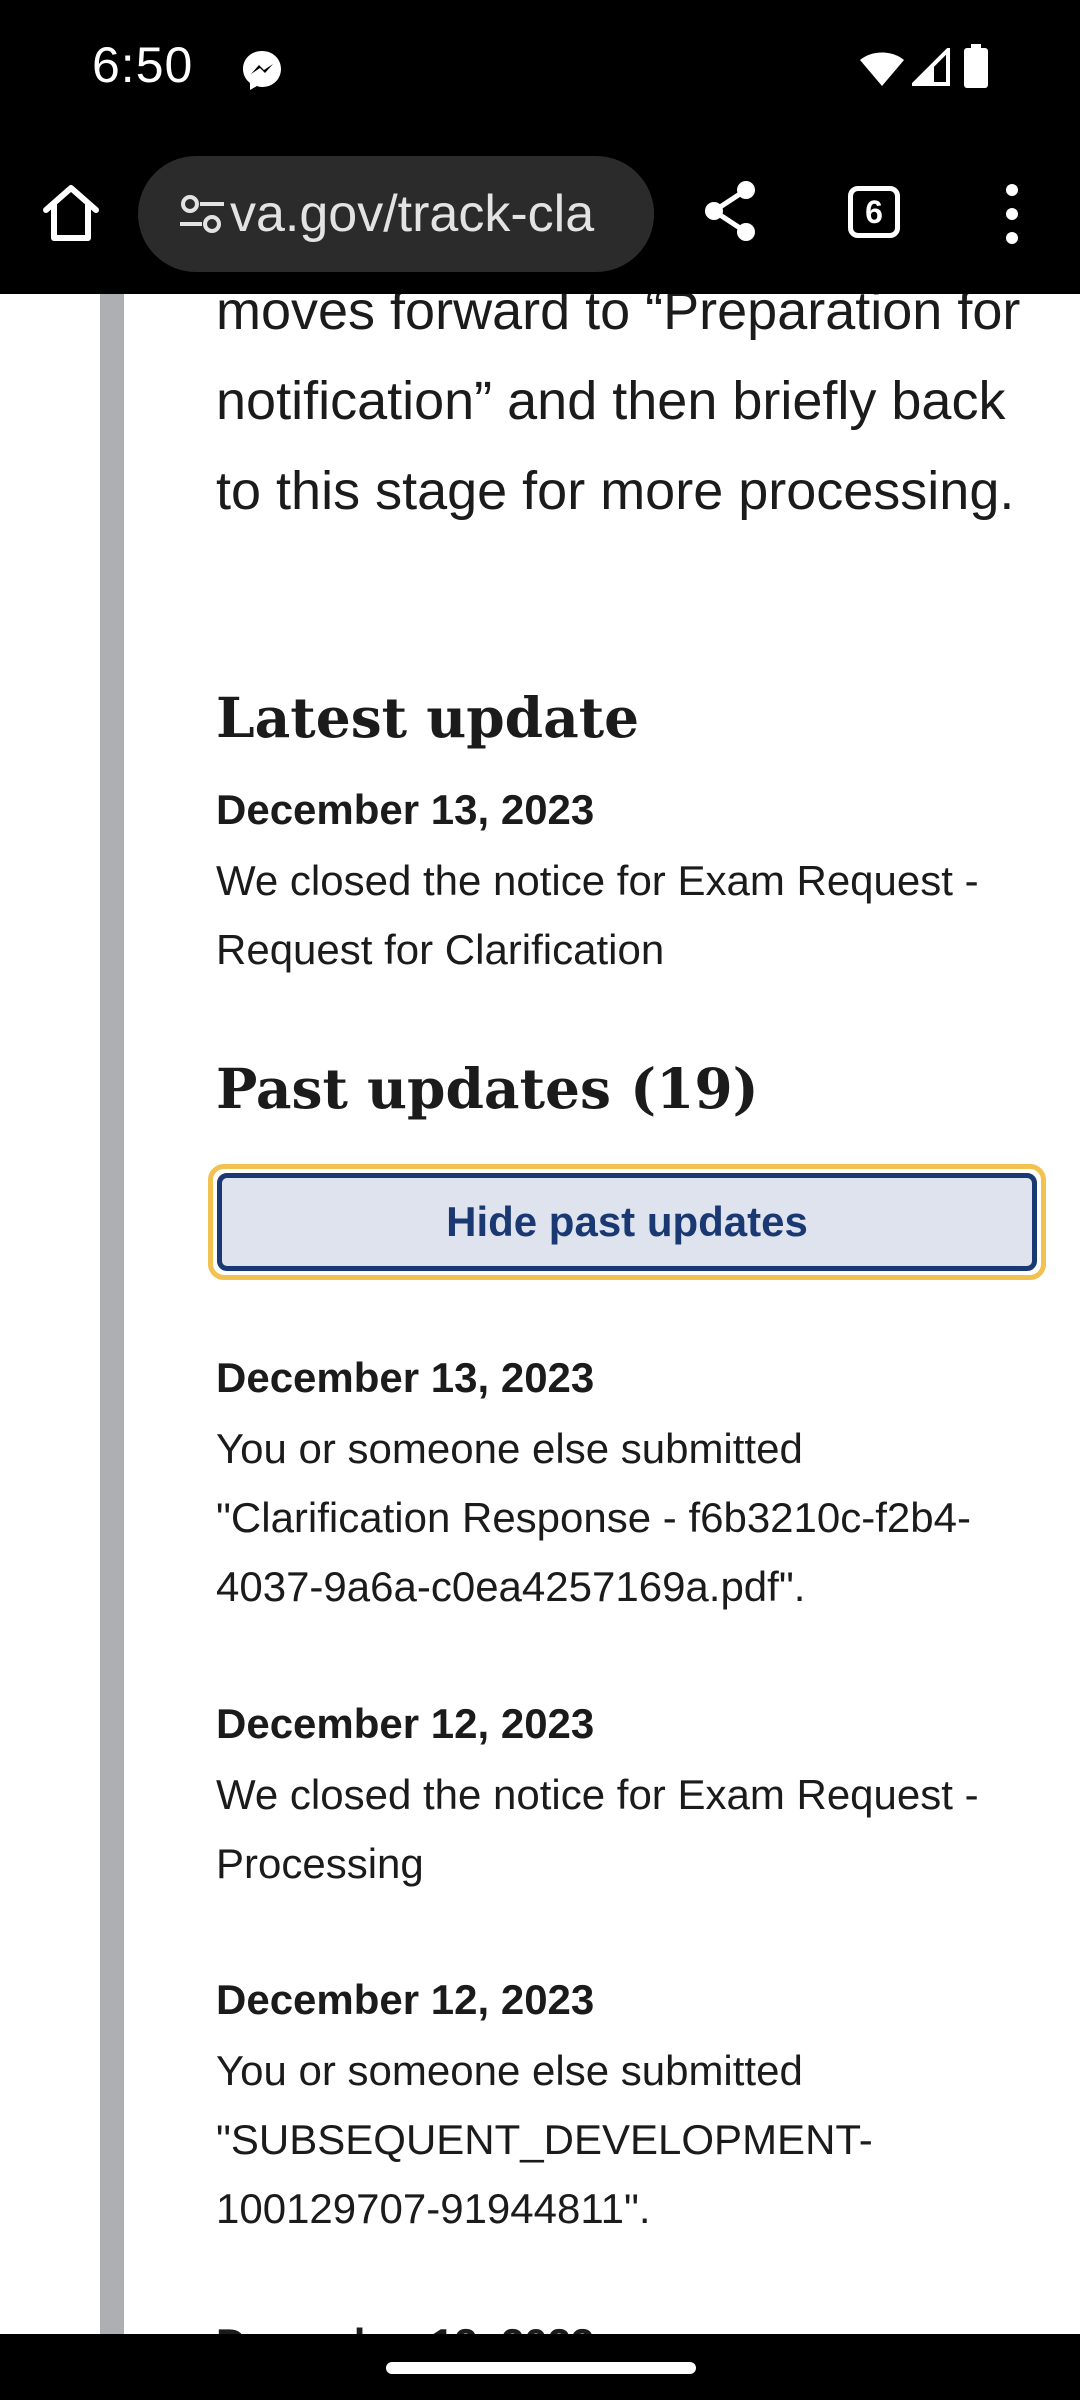 This screenshot has width=1080, height=2400. What do you see at coordinates (262, 70) in the screenshot?
I see `messenger-icon` at bounding box center [262, 70].